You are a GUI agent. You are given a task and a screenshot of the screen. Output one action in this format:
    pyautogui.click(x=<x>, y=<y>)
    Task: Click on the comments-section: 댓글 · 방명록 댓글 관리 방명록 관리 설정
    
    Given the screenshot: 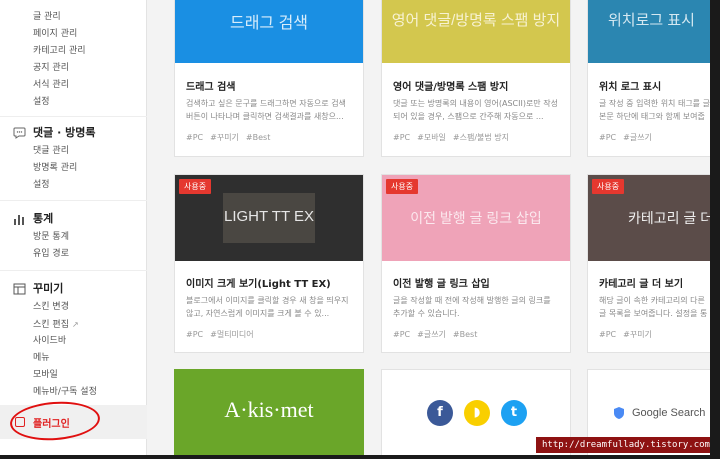 What is the action you would take?
    pyautogui.click(x=73, y=158)
    